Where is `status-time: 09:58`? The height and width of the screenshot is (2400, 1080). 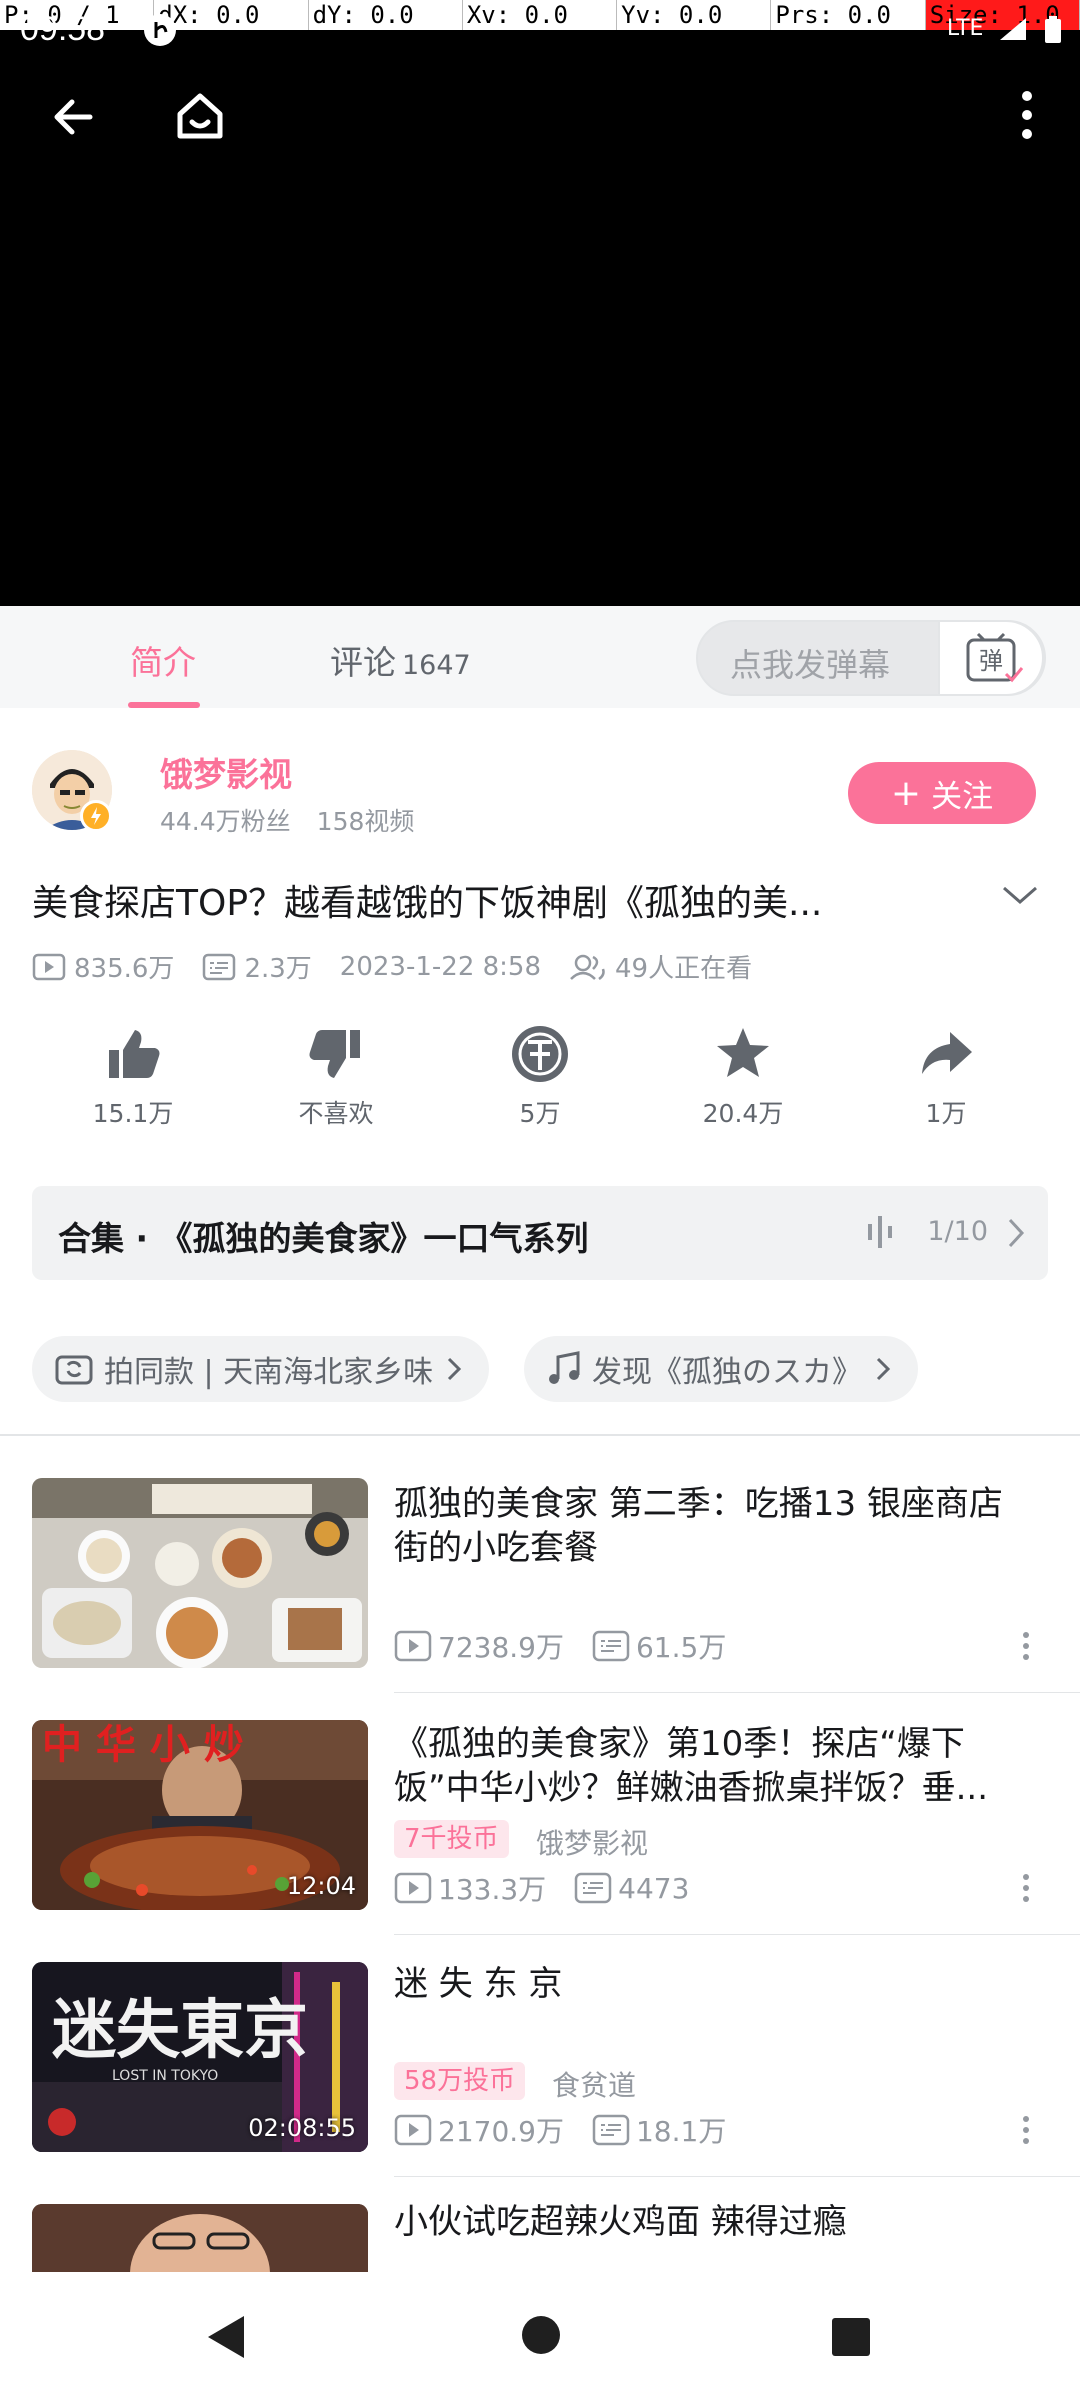
status-time: 09:58 is located at coordinates (63, 29).